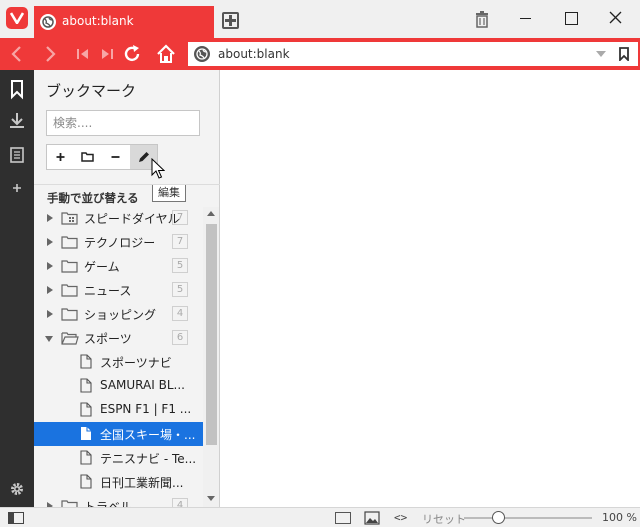 This screenshot has height=527, width=640. I want to click on new-folder-button, so click(87, 157).